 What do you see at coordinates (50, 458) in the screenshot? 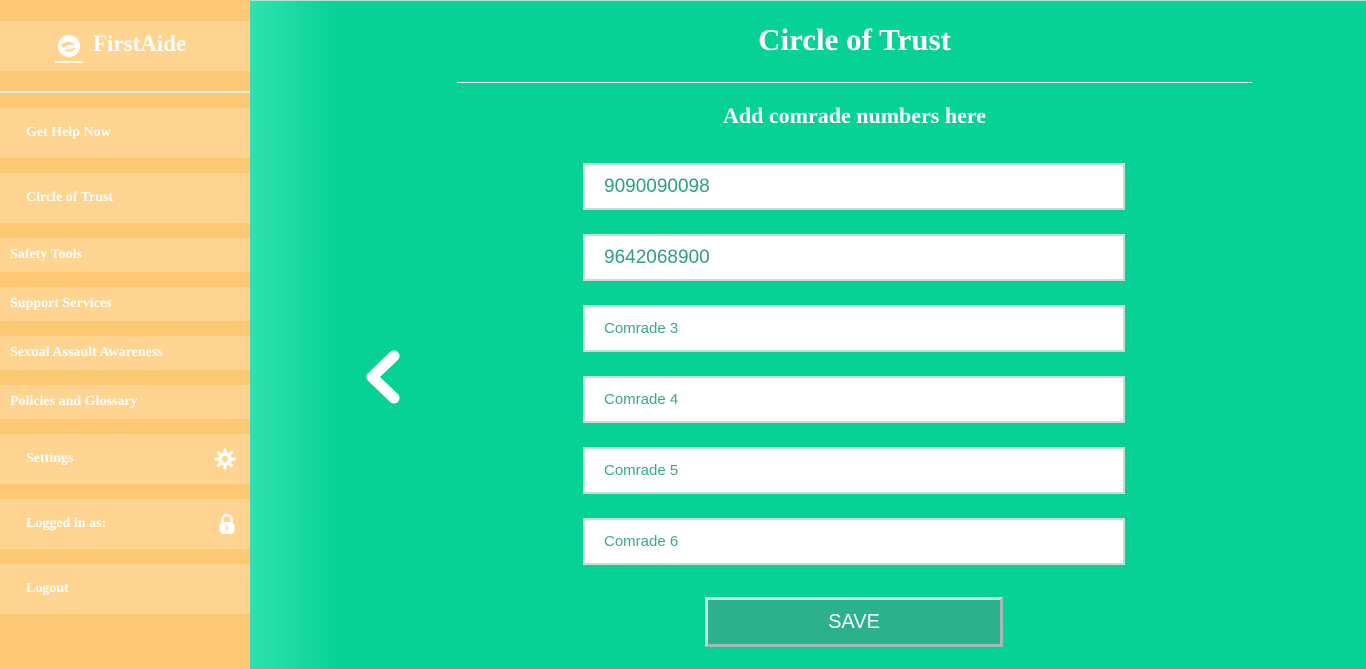
I see `sidebar-item-label: Settings` at bounding box center [50, 458].